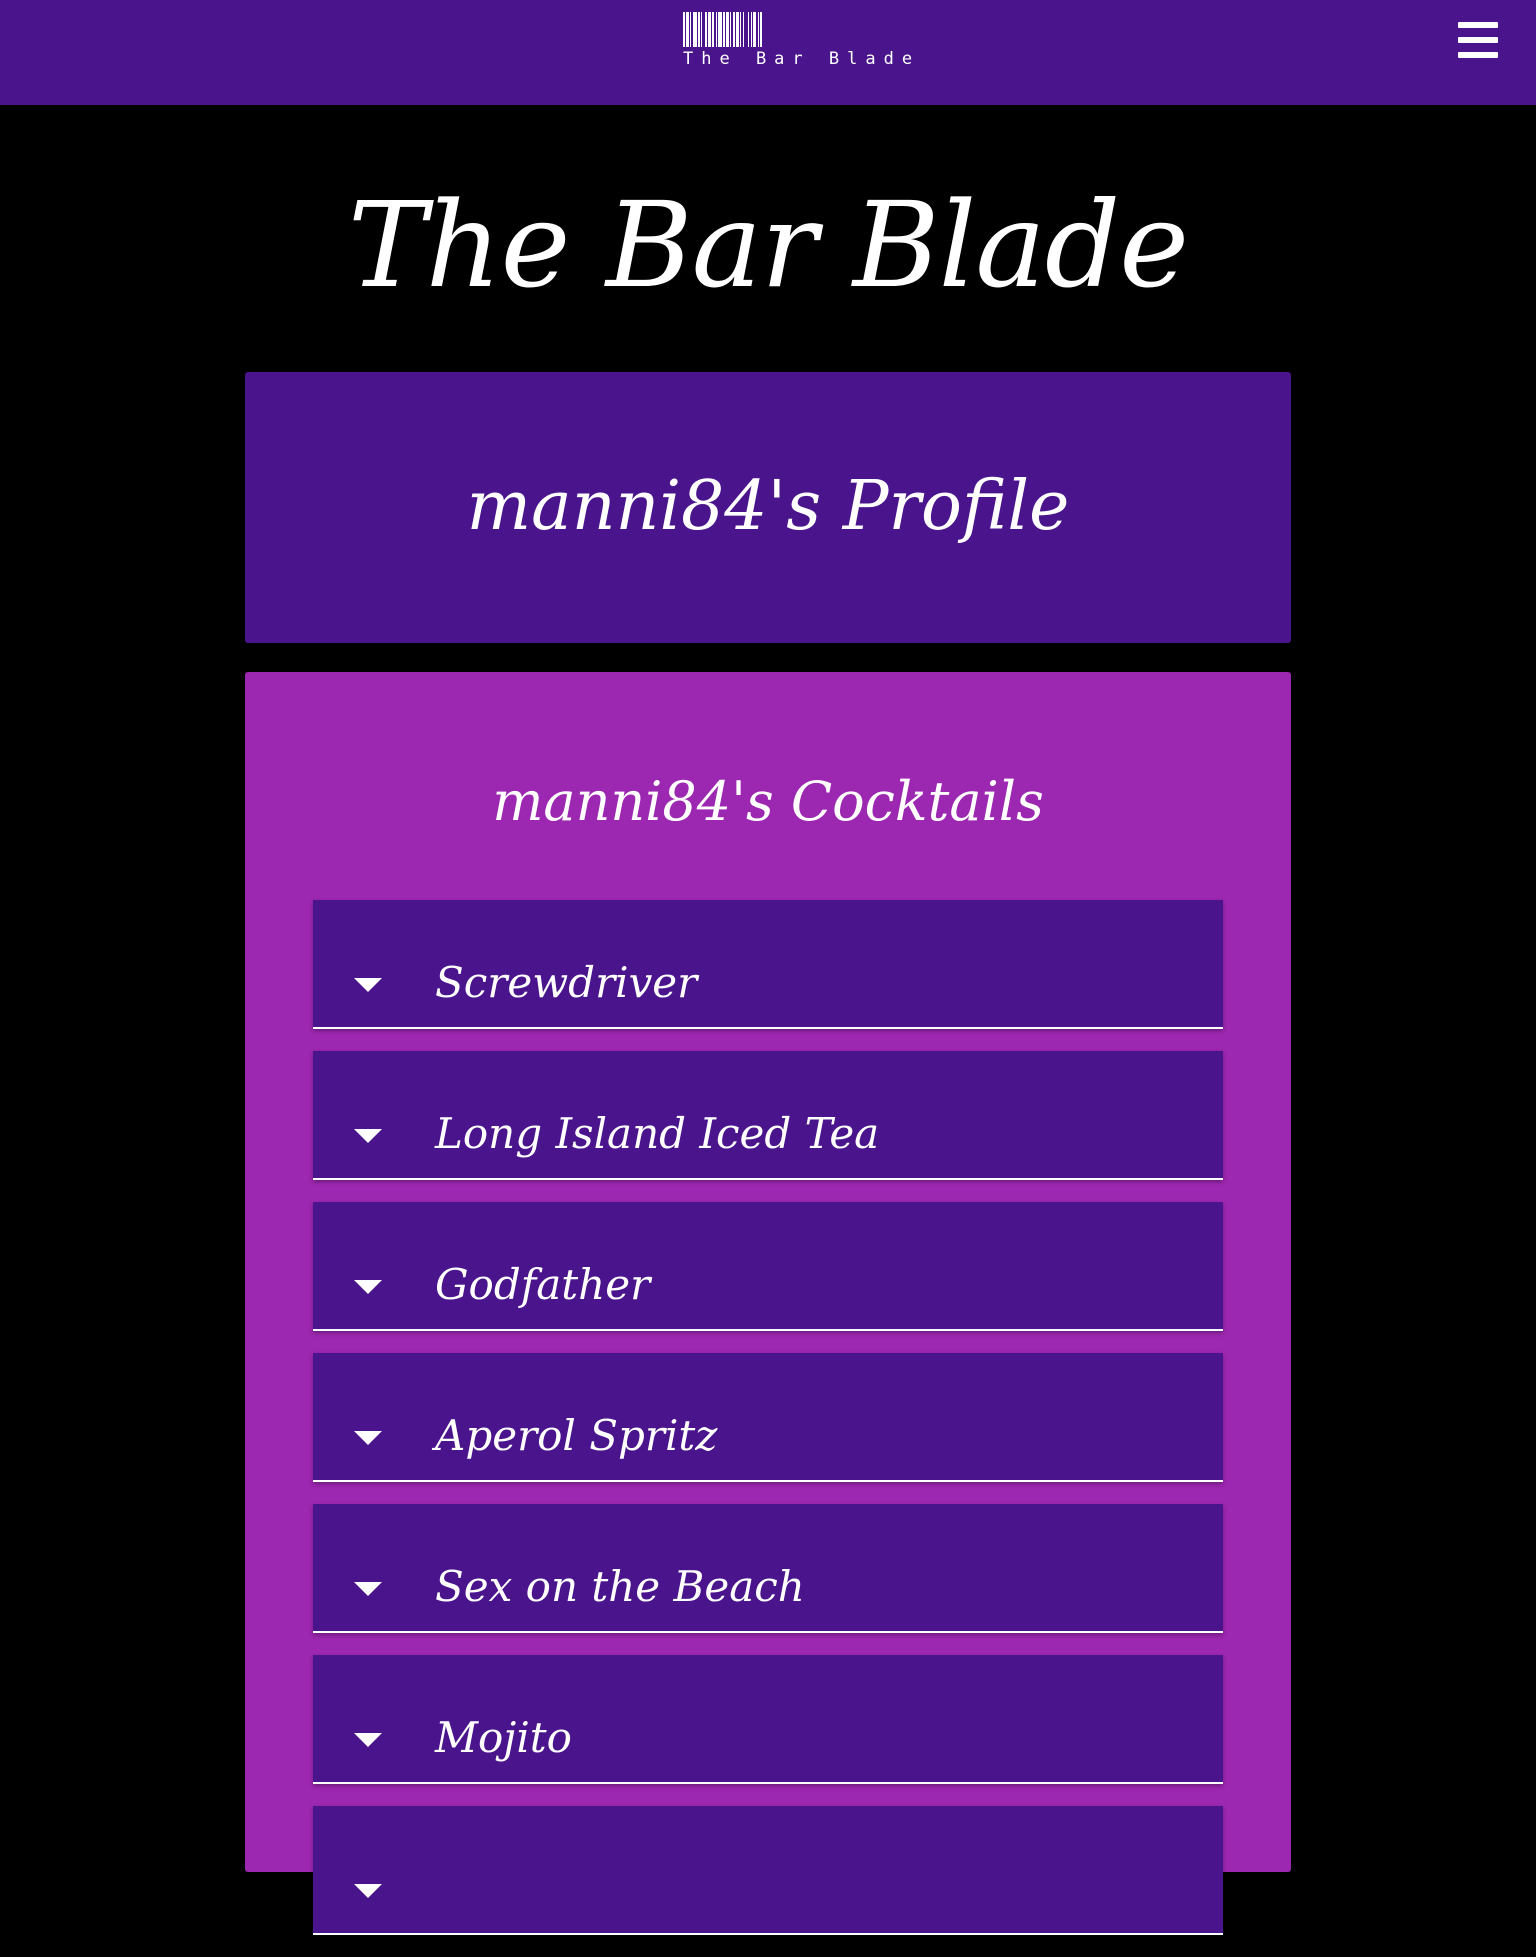 Image resolution: width=1536 pixels, height=1957 pixels. What do you see at coordinates (768, 801) in the screenshot?
I see `cocktails-title: manni84's Cocktails` at bounding box center [768, 801].